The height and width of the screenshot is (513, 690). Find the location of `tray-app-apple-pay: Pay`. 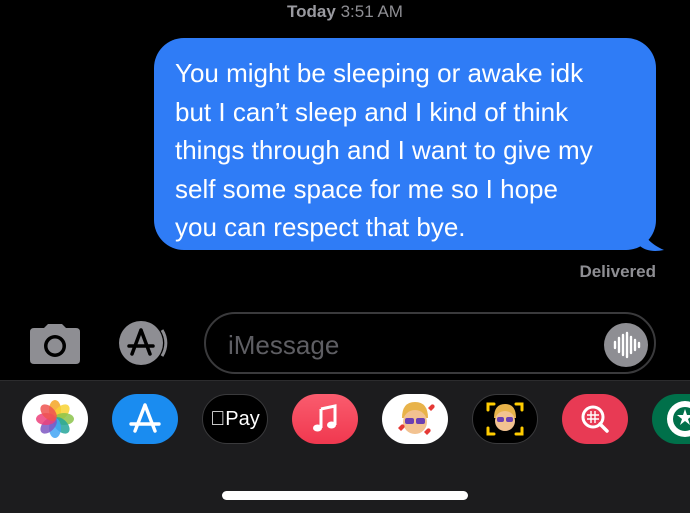

tray-app-apple-pay: Pay is located at coordinates (235, 419).